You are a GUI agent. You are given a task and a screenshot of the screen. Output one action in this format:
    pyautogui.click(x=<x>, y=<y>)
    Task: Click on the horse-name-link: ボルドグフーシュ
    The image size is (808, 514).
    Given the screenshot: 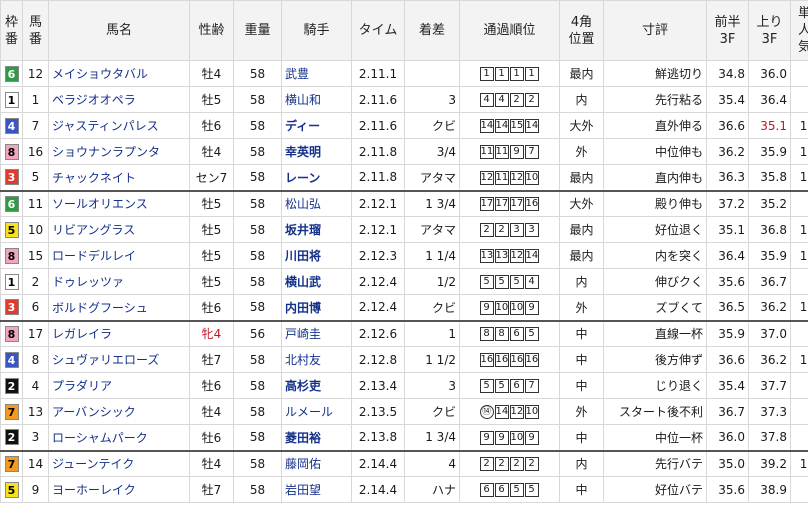 What is the action you would take?
    pyautogui.click(x=119, y=307)
    